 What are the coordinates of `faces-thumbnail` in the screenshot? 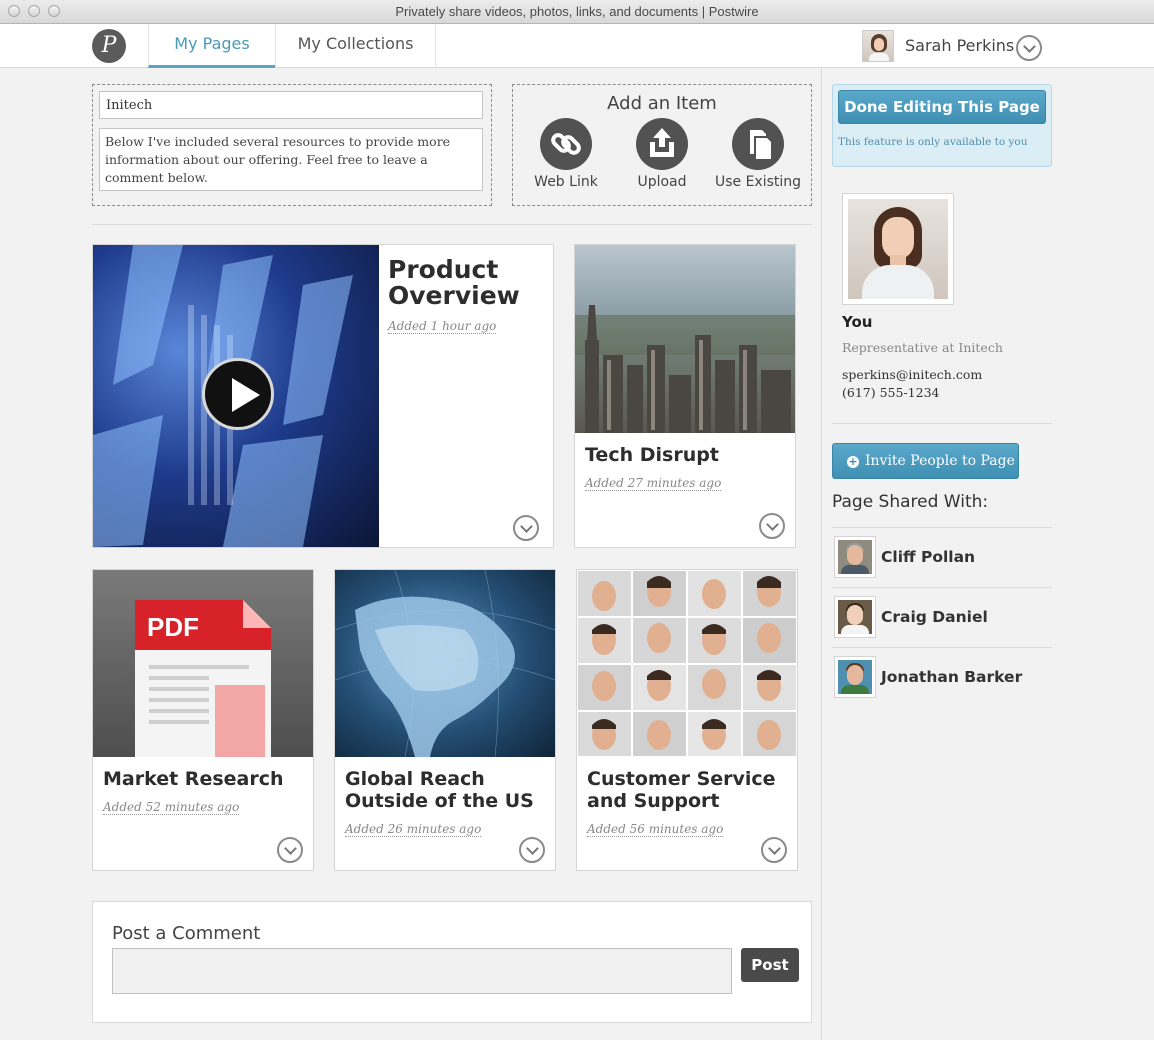 It's located at (687, 663).